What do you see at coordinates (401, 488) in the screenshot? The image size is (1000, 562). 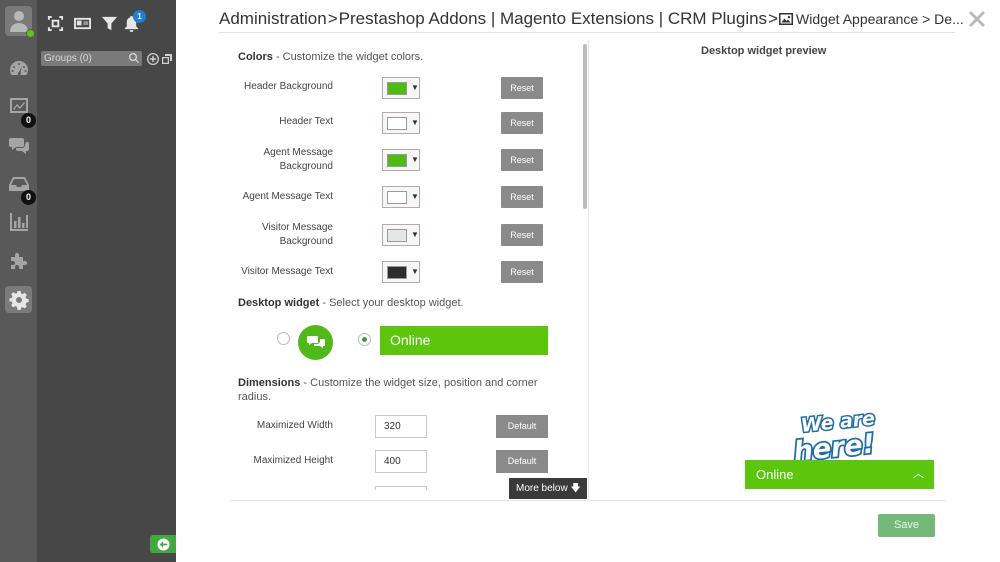 I see `next-dimension-input` at bounding box center [401, 488].